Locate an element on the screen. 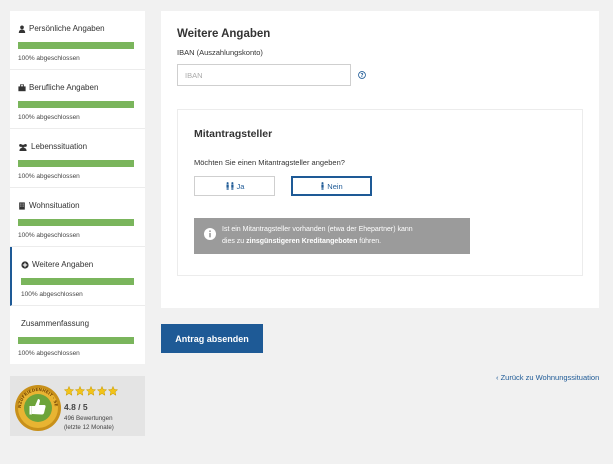  step-label: Zusammenfassung is located at coordinates (55, 323).